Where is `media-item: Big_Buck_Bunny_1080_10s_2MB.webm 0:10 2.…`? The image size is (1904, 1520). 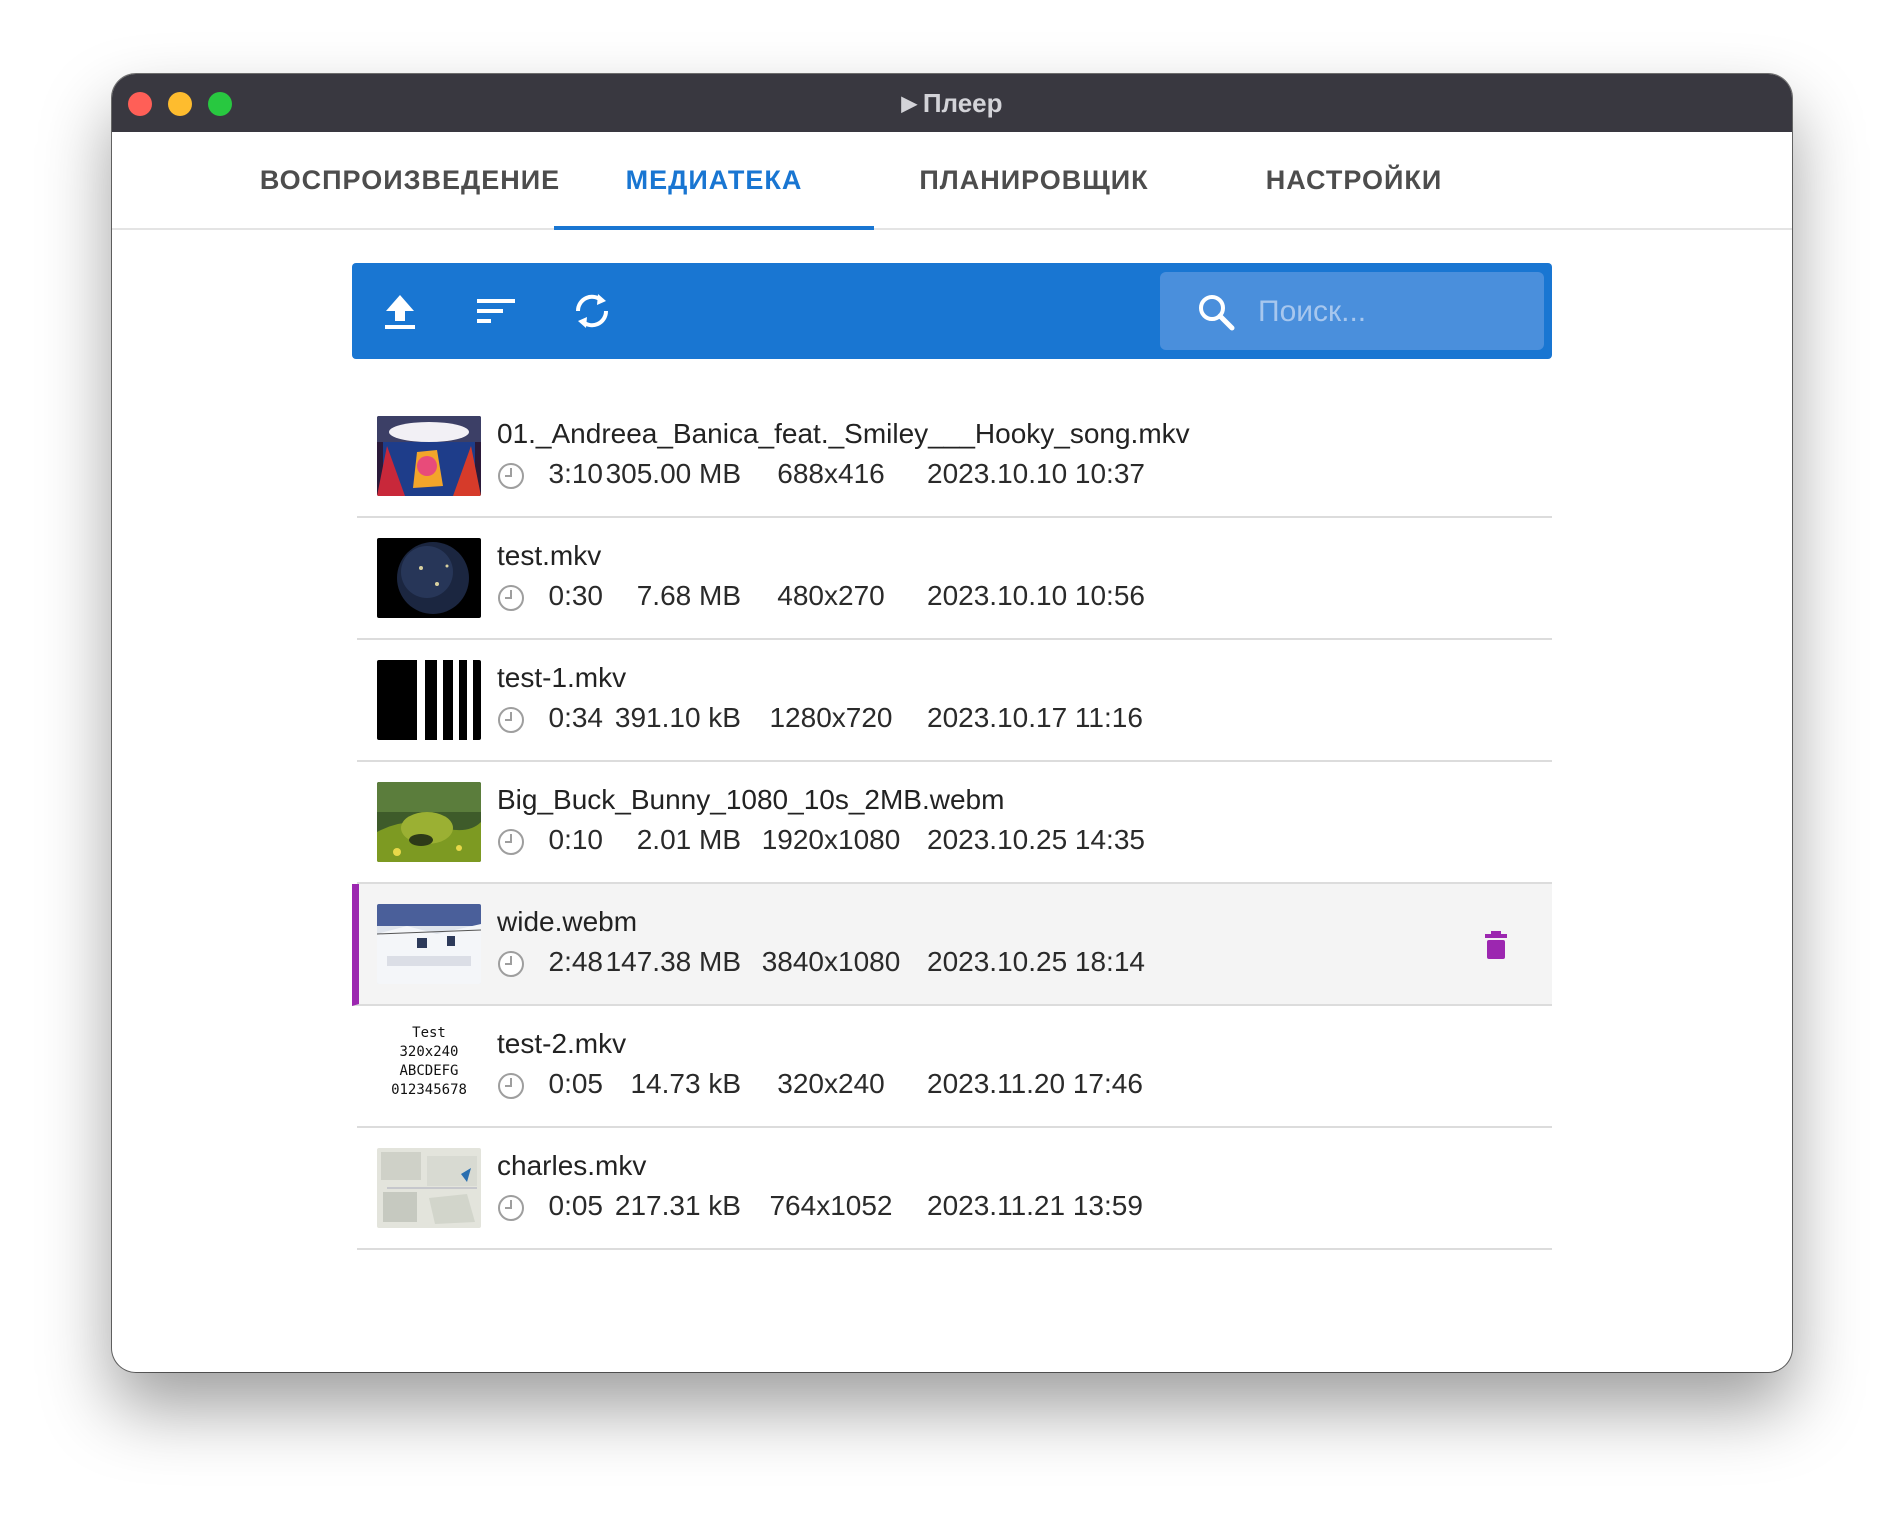
media-item: Big_Buck_Bunny_1080_10s_2MB.webm 0:10 2.… is located at coordinates (954, 823).